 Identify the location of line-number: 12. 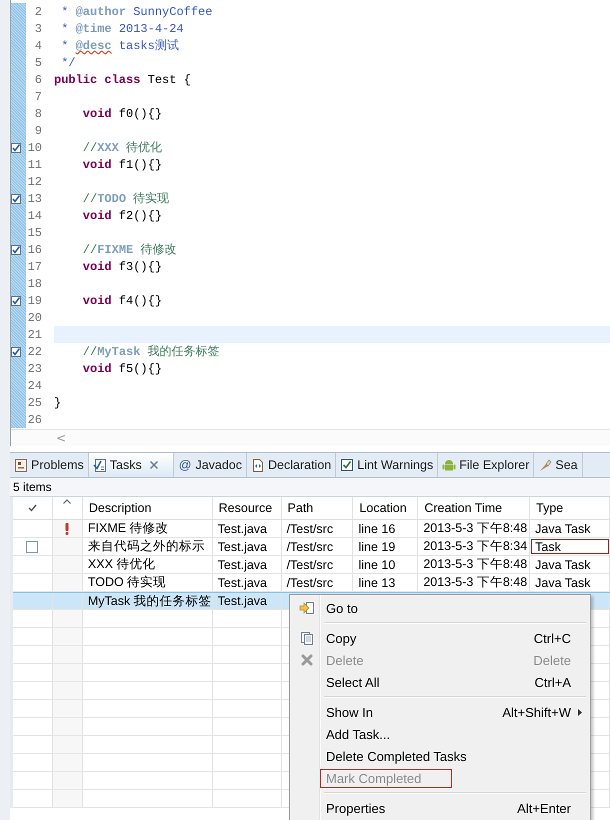
(34, 181).